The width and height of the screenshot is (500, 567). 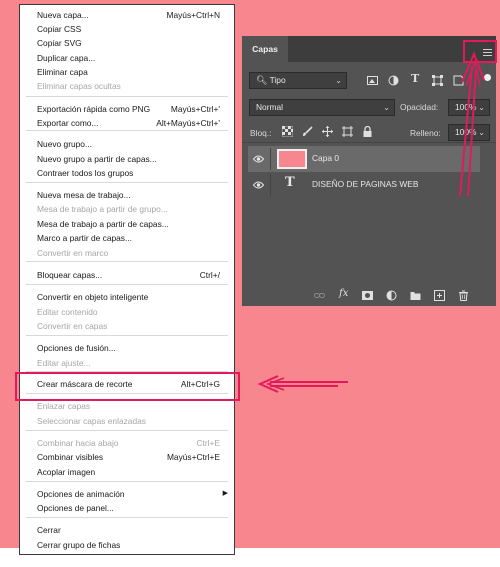 I want to click on search-icon: 🔍︎, so click(x=262, y=80).